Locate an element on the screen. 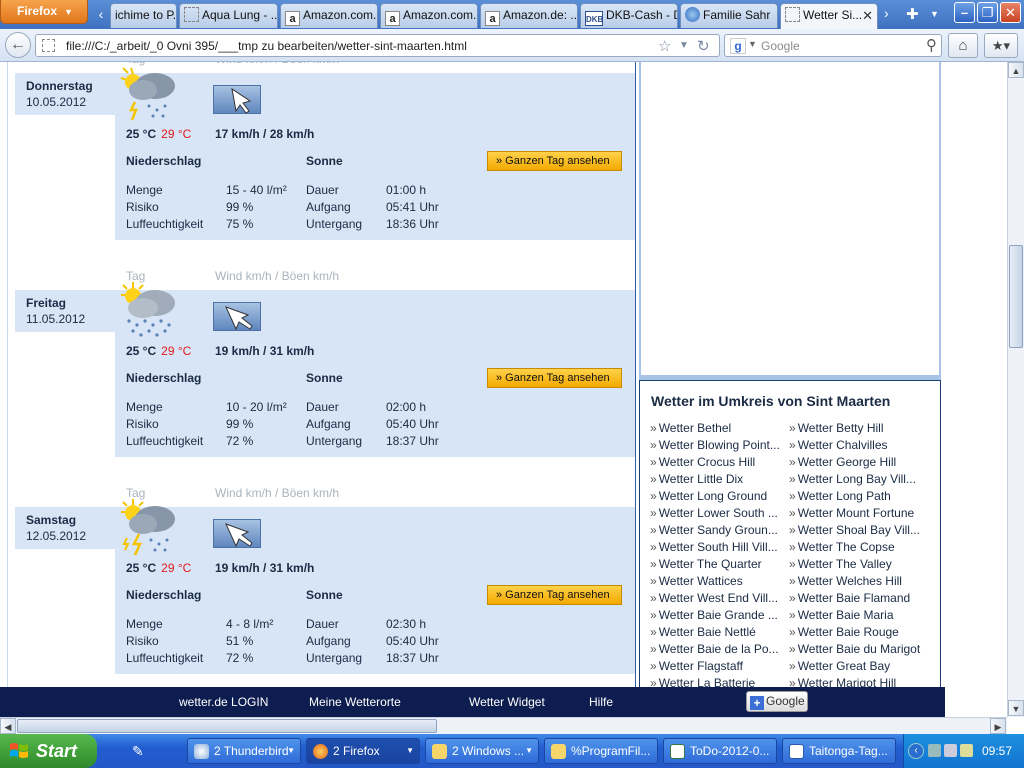 The width and height of the screenshot is (1024, 768). bookmarks-menu-button: ★▾ is located at coordinates (1001, 45).